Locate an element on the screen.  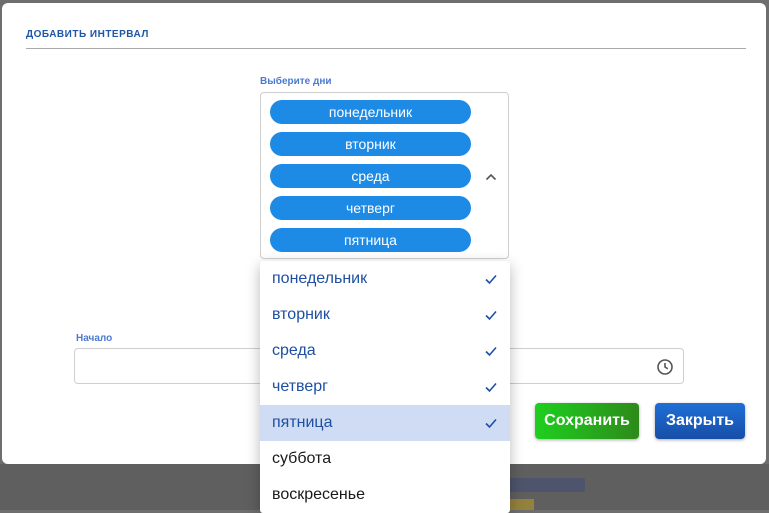
day-option-label: среда is located at coordinates (294, 350).